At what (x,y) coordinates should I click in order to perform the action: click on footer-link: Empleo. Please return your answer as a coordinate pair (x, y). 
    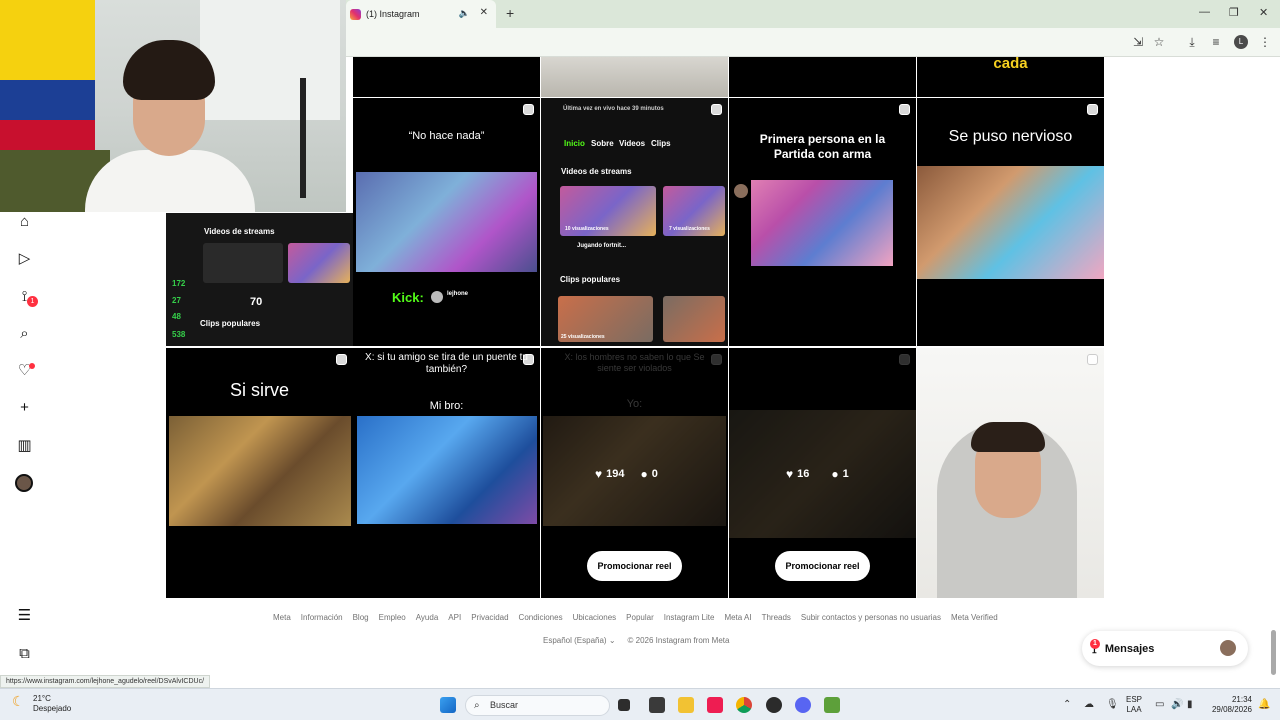
    Looking at the image, I should click on (392, 617).